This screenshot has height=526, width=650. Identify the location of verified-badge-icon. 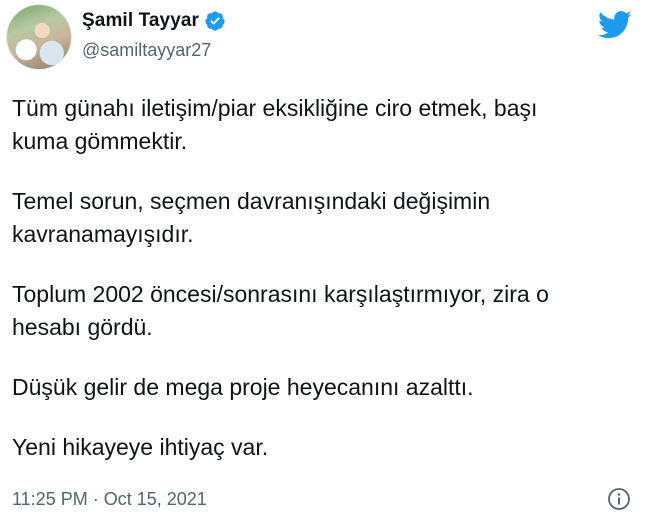
(215, 21).